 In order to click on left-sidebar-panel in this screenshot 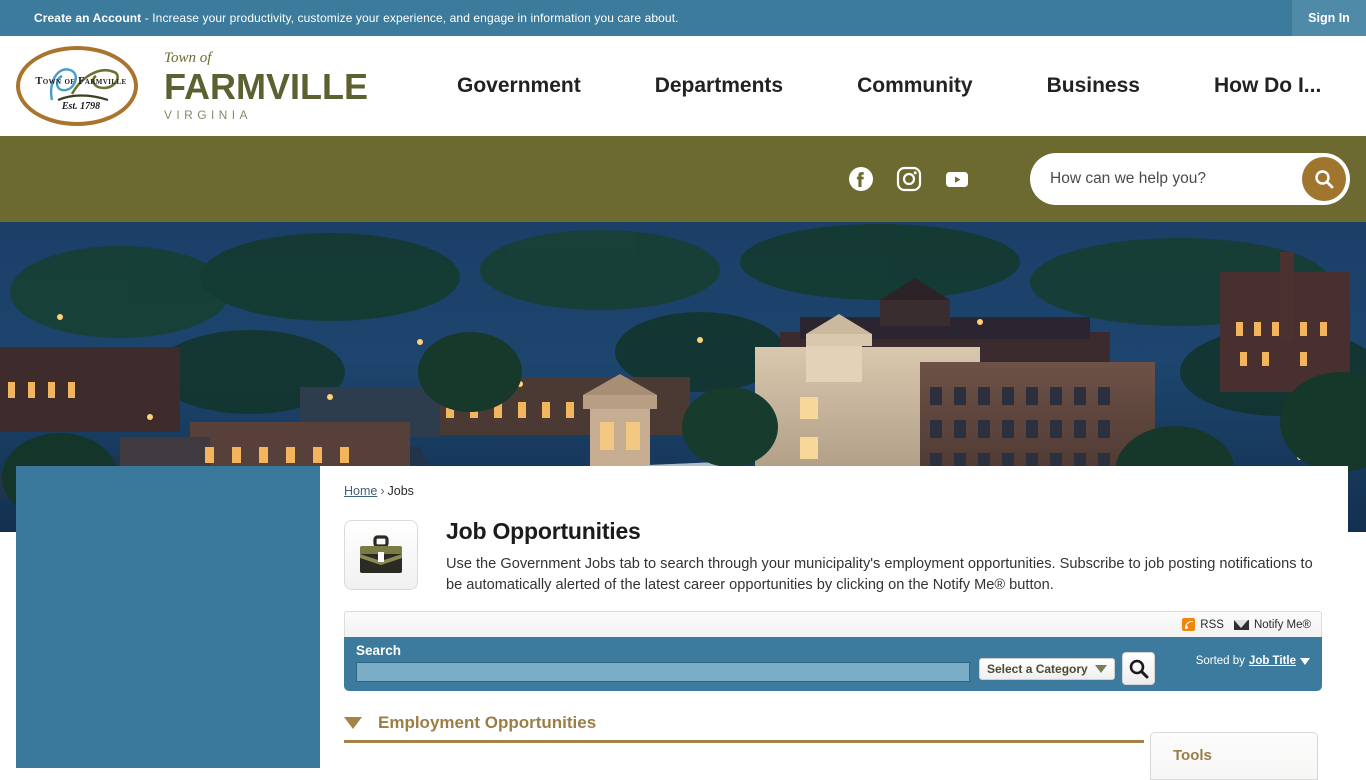, I will do `click(168, 617)`.